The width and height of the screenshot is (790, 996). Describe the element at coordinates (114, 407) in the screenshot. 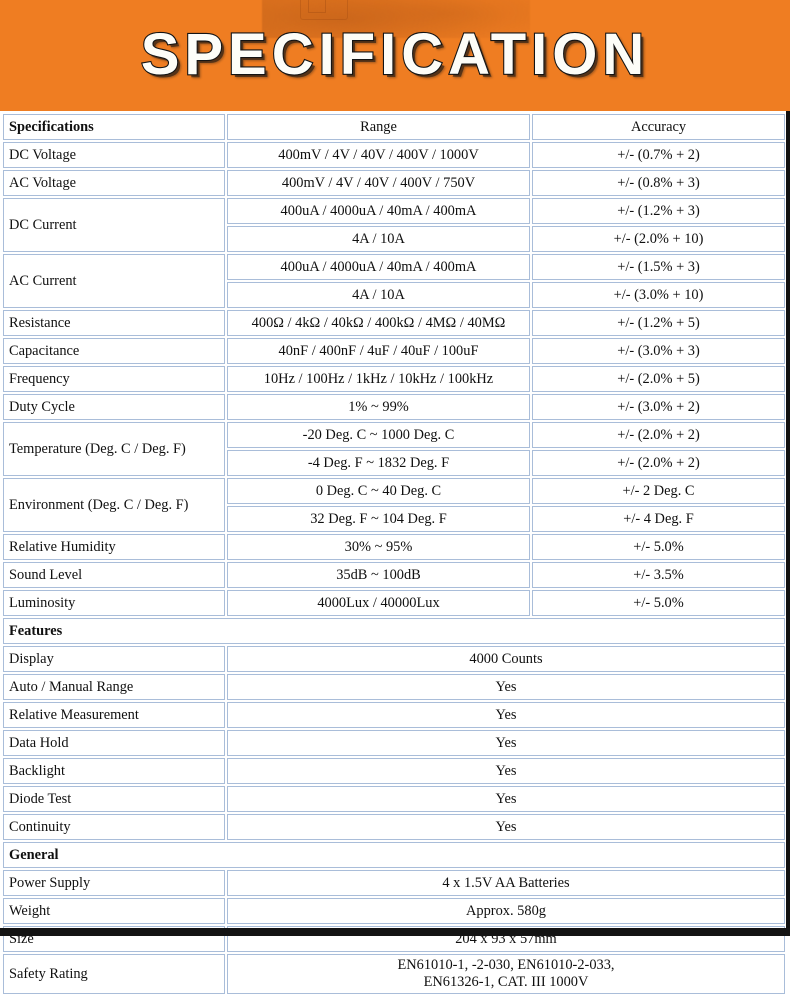

I see `spec-name: Duty Cycle` at that location.